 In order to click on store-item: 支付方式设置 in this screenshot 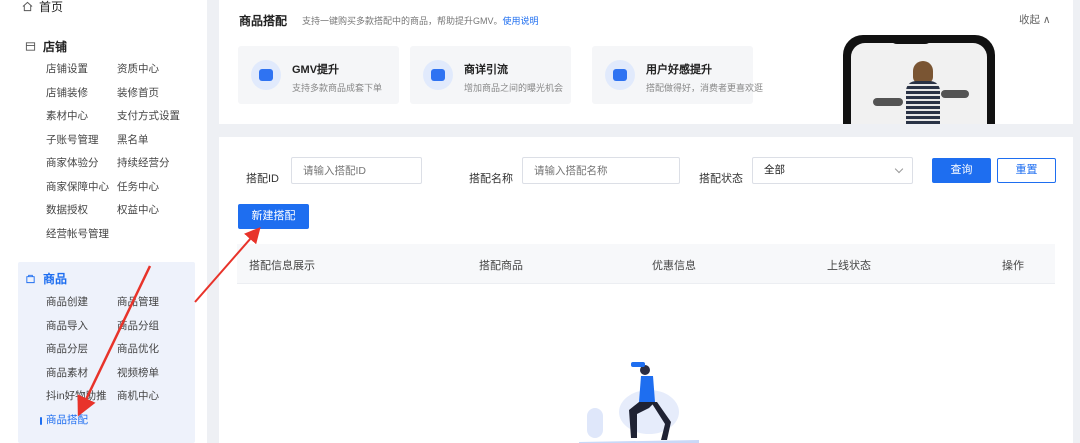, I will do `click(157, 117)`.